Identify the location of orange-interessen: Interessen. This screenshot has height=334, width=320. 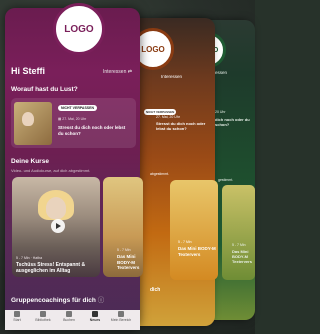
(171, 76).